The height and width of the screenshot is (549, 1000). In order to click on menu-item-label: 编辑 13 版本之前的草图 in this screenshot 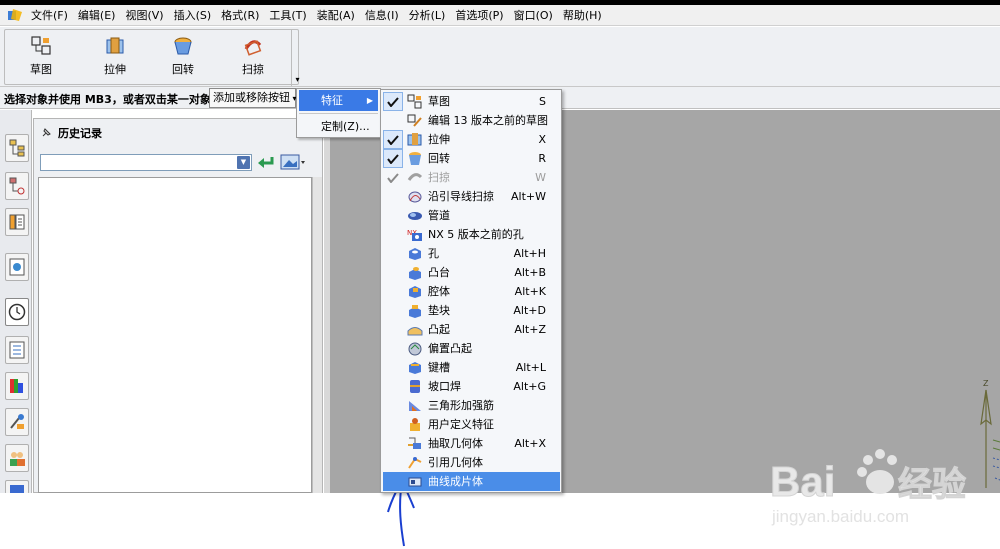, I will do `click(488, 120)`.